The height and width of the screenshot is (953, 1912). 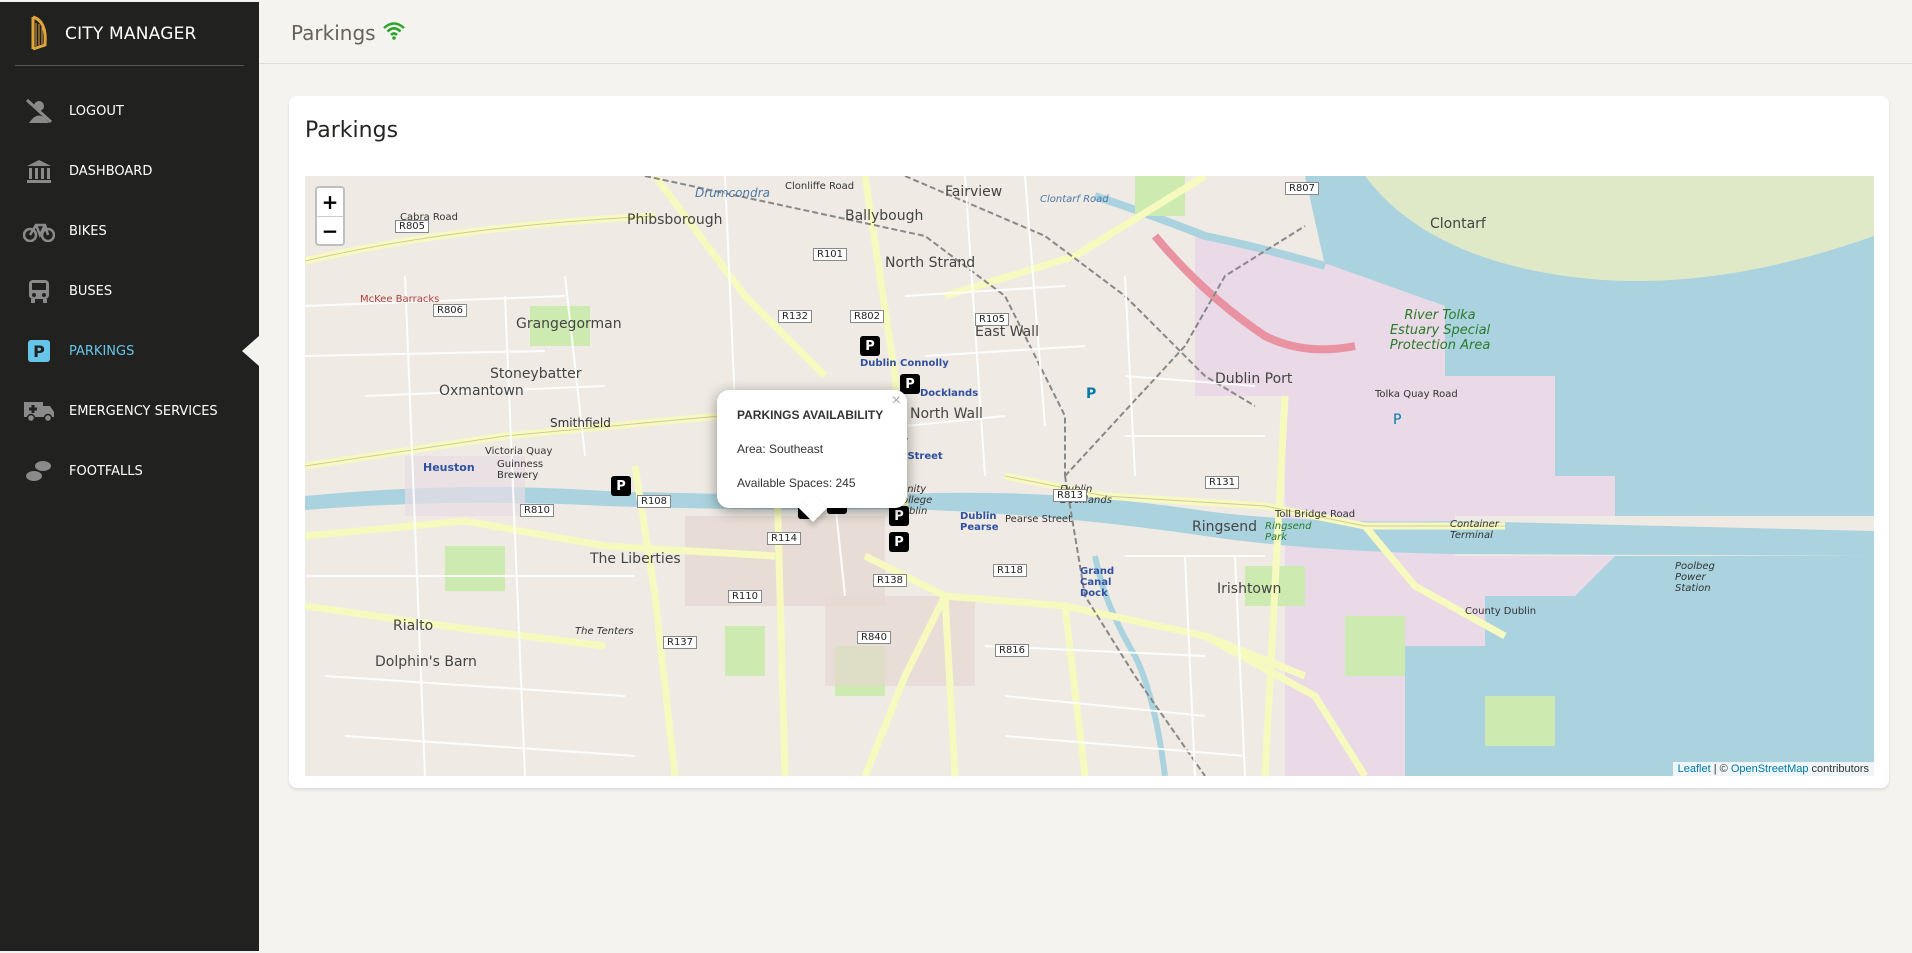 What do you see at coordinates (39, 32) in the screenshot?
I see `harp-logo-icon` at bounding box center [39, 32].